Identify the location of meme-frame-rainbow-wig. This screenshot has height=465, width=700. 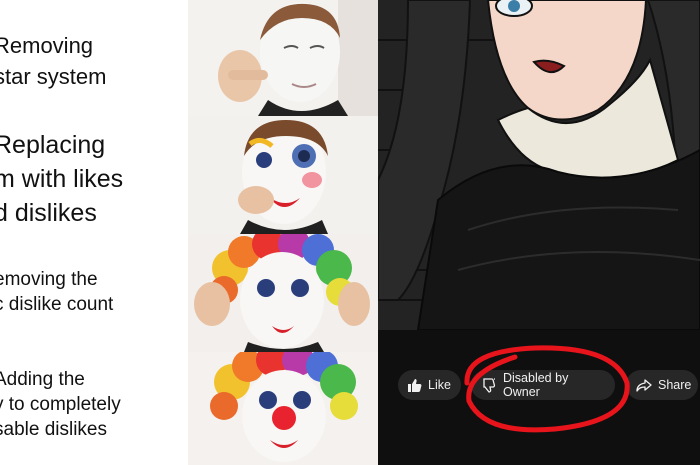
(283, 293).